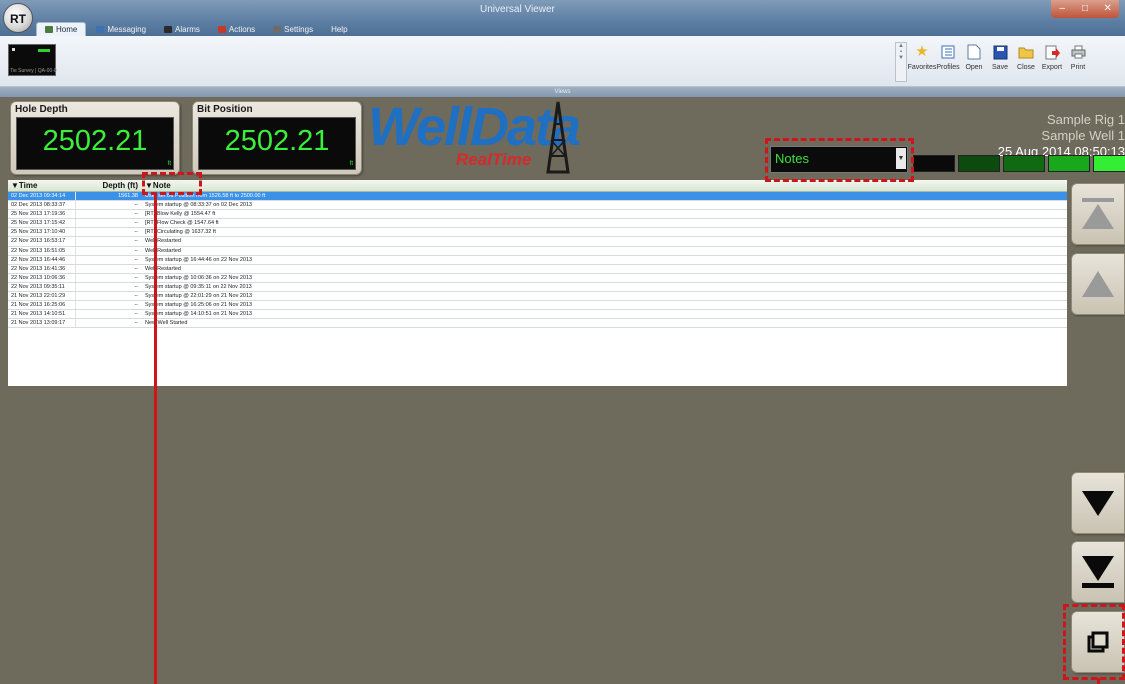 This screenshot has width=1125, height=684. What do you see at coordinates (42, 205) in the screenshot?
I see `time-cell: 02 Dec 2013 08:33:37` at bounding box center [42, 205].